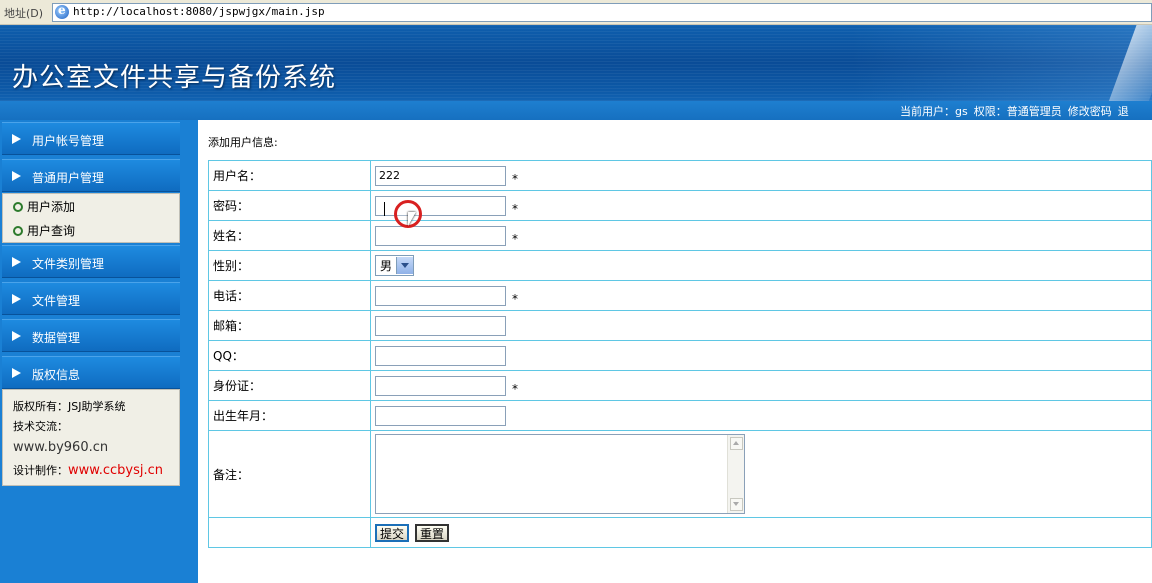 The image size is (1152, 583). I want to click on submenu-item-query-user: 用户查询, so click(44, 230).